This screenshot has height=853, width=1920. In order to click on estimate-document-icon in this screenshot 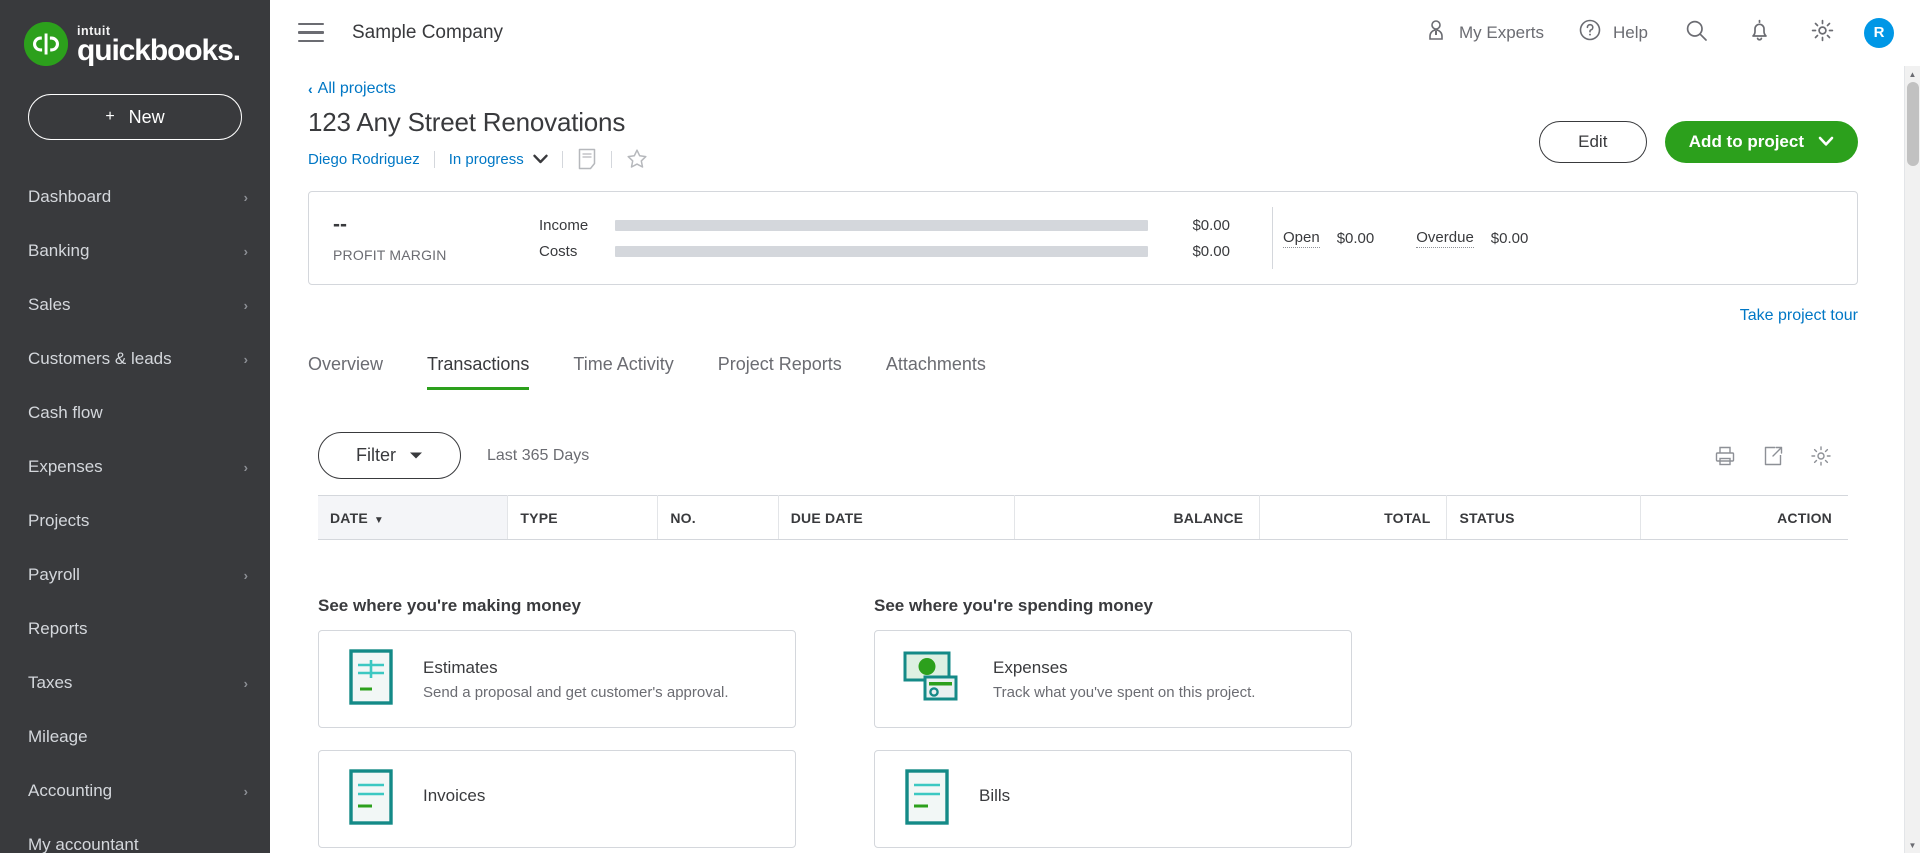, I will do `click(371, 679)`.